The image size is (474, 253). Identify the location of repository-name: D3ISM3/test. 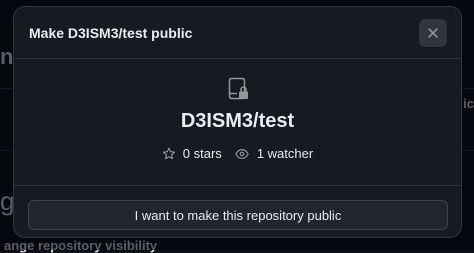
(237, 121).